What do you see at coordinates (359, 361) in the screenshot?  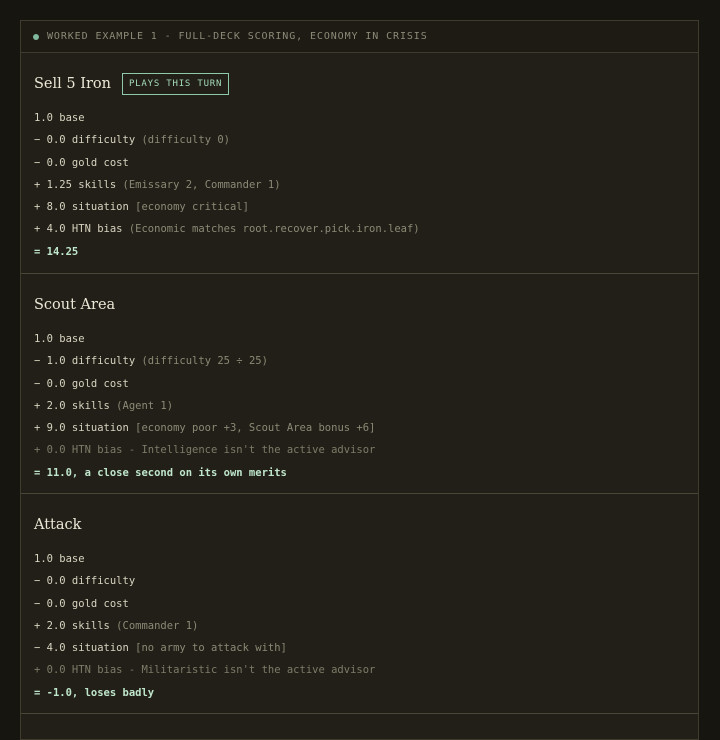 I see `score-line: − 1.0 difficulty (difficulty 25 ÷ 25)` at bounding box center [359, 361].